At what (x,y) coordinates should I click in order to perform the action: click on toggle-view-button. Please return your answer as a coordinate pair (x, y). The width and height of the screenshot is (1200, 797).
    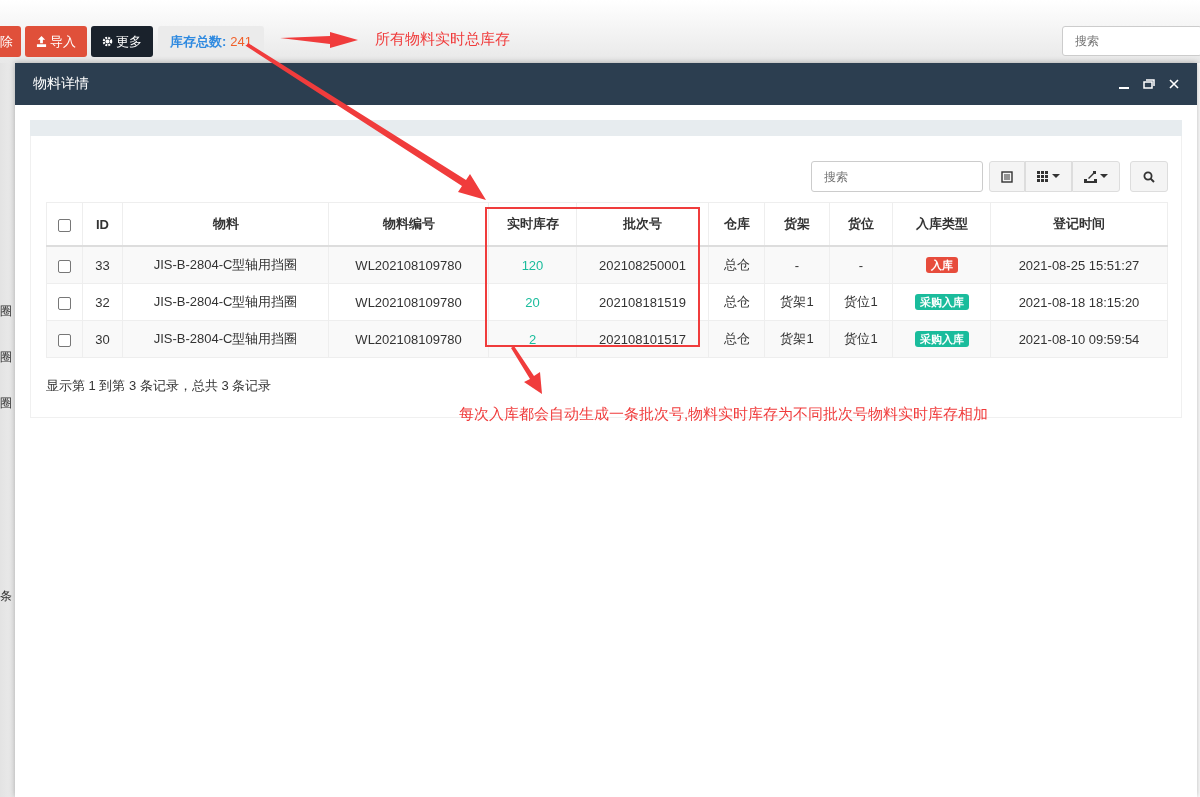
    Looking at the image, I should click on (1007, 176).